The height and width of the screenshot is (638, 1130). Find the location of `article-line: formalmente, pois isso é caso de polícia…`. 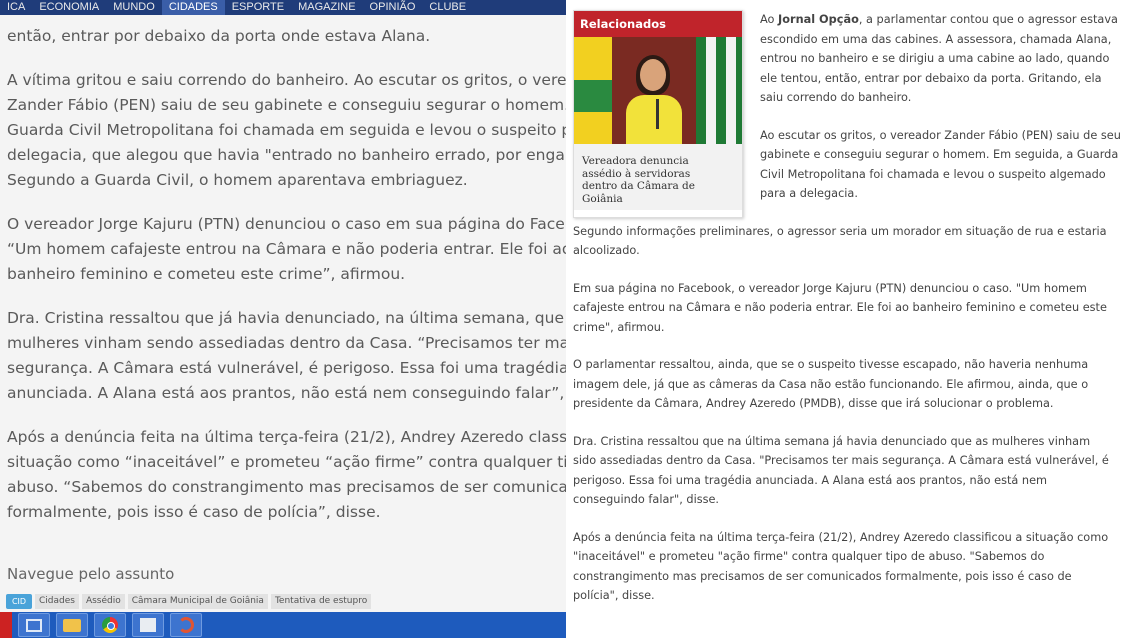

article-line: formalmente, pois isso é caso de polícia… is located at coordinates (194, 512).